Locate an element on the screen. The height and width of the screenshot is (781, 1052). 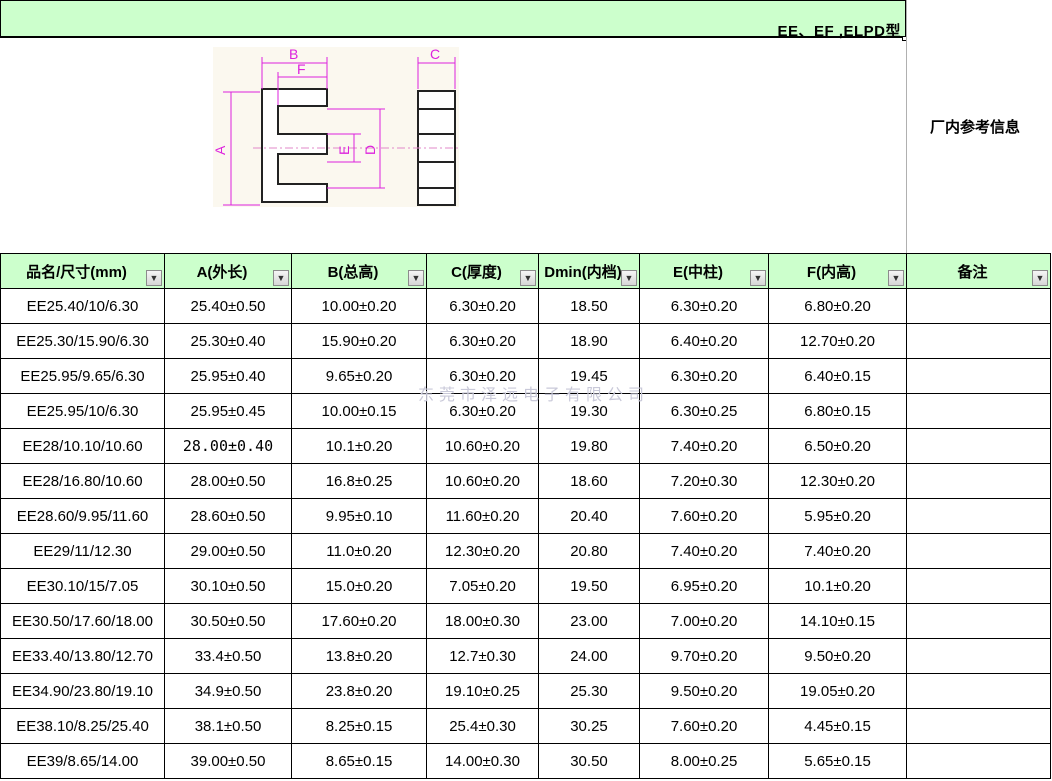
table-cell: 5.95±0.20 is located at coordinates (837, 516).